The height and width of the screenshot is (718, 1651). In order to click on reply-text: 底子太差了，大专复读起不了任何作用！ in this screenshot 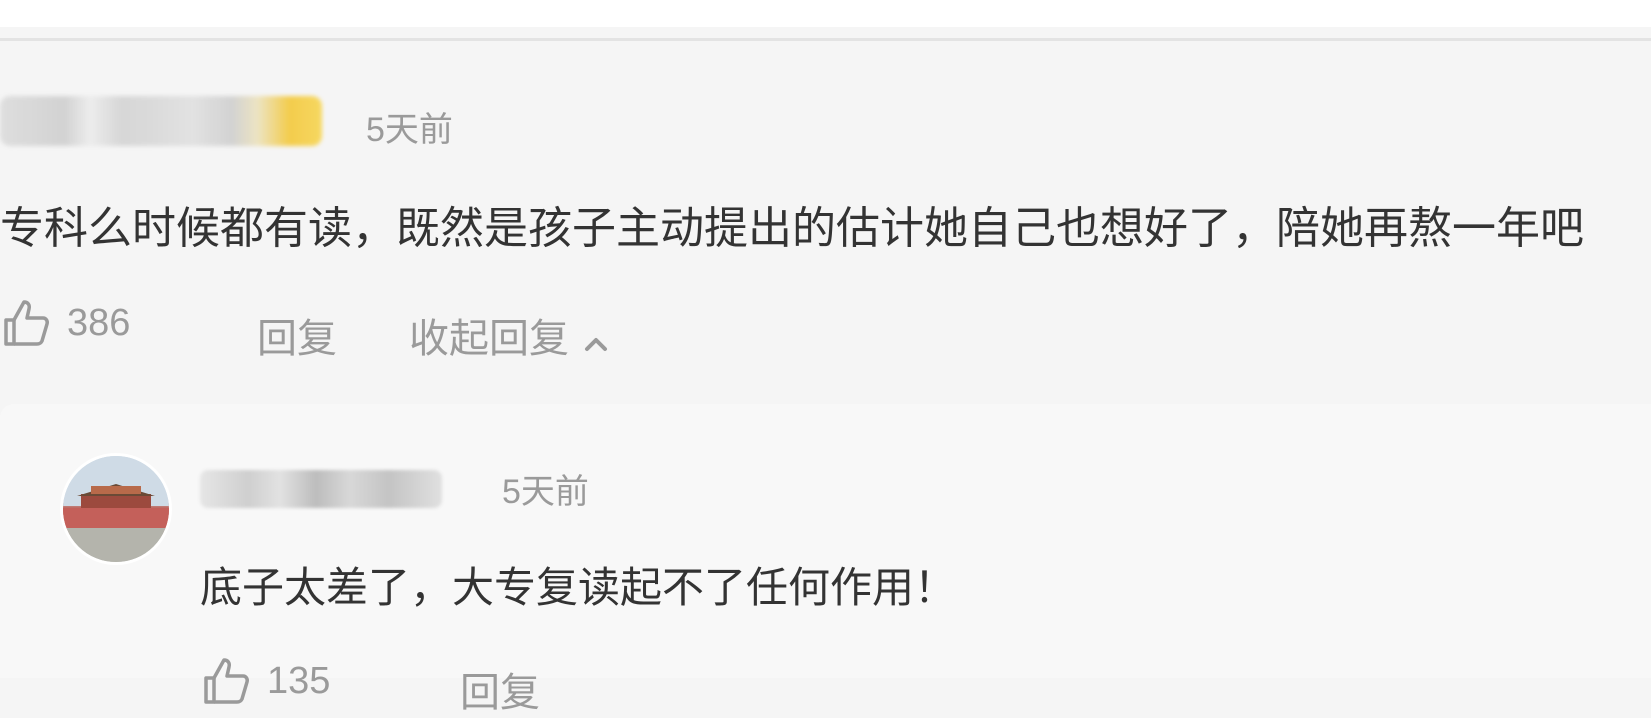, I will do `click(578, 587)`.